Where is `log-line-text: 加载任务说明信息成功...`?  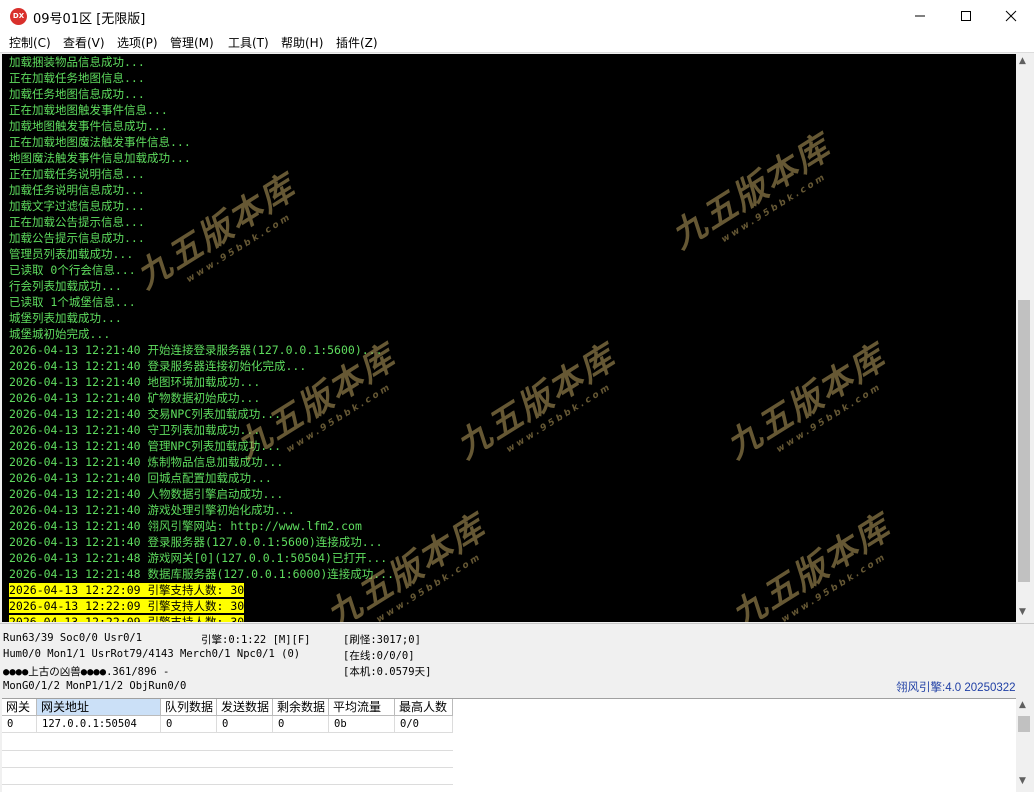
log-line-text: 加载任务说明信息成功... is located at coordinates (77, 190).